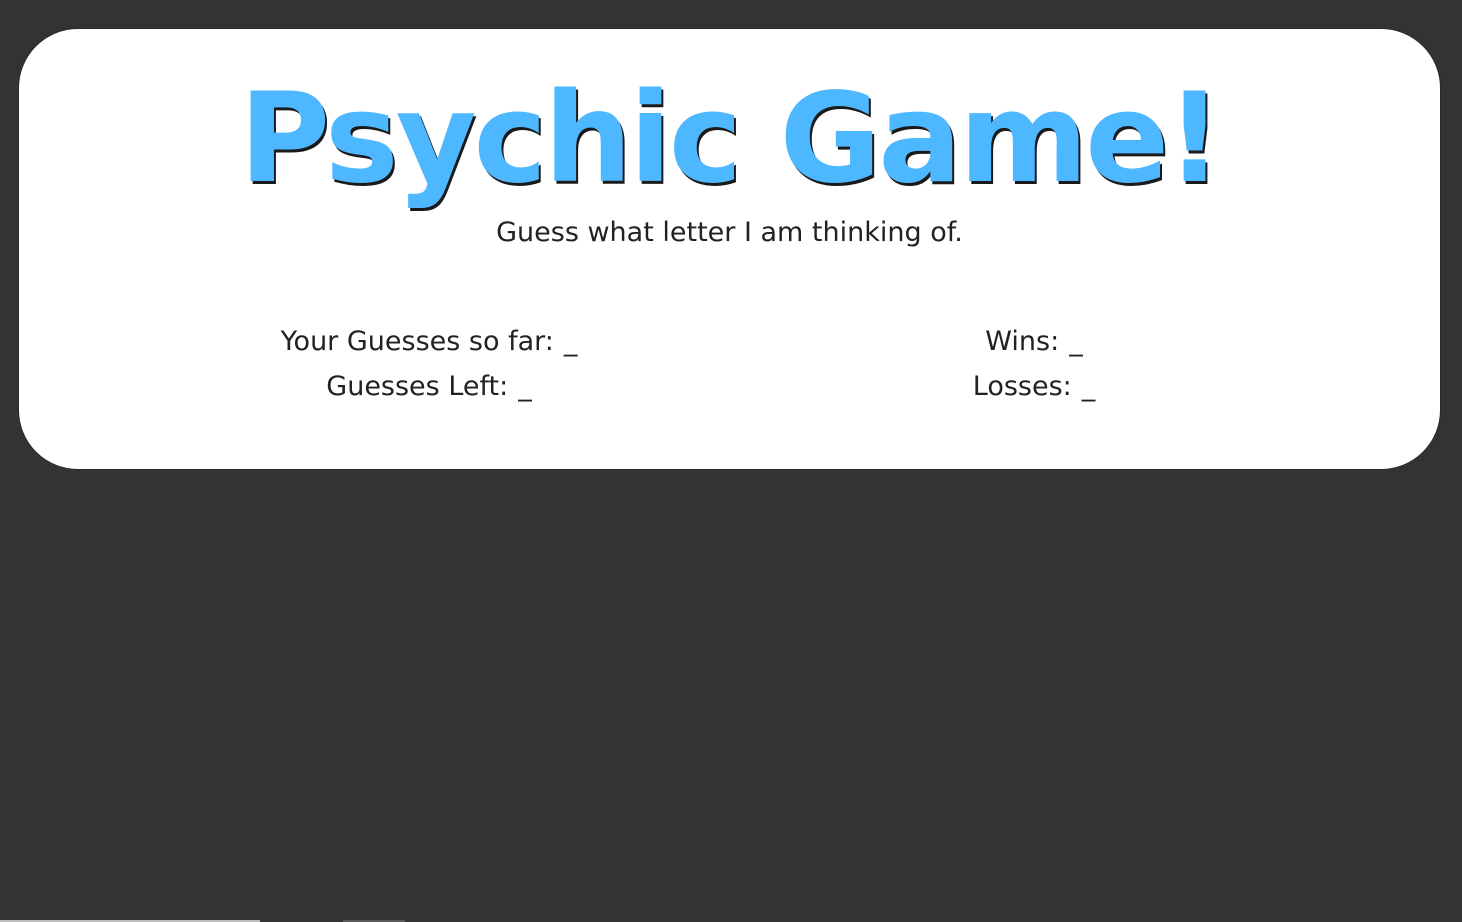  Describe the element at coordinates (1022, 341) in the screenshot. I see `wins-label: Wins:` at that location.